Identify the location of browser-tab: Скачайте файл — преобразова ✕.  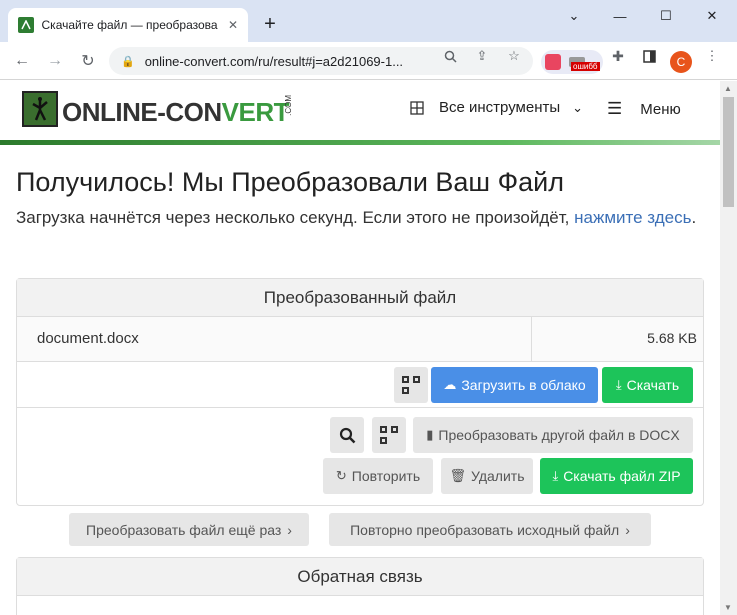
(128, 25).